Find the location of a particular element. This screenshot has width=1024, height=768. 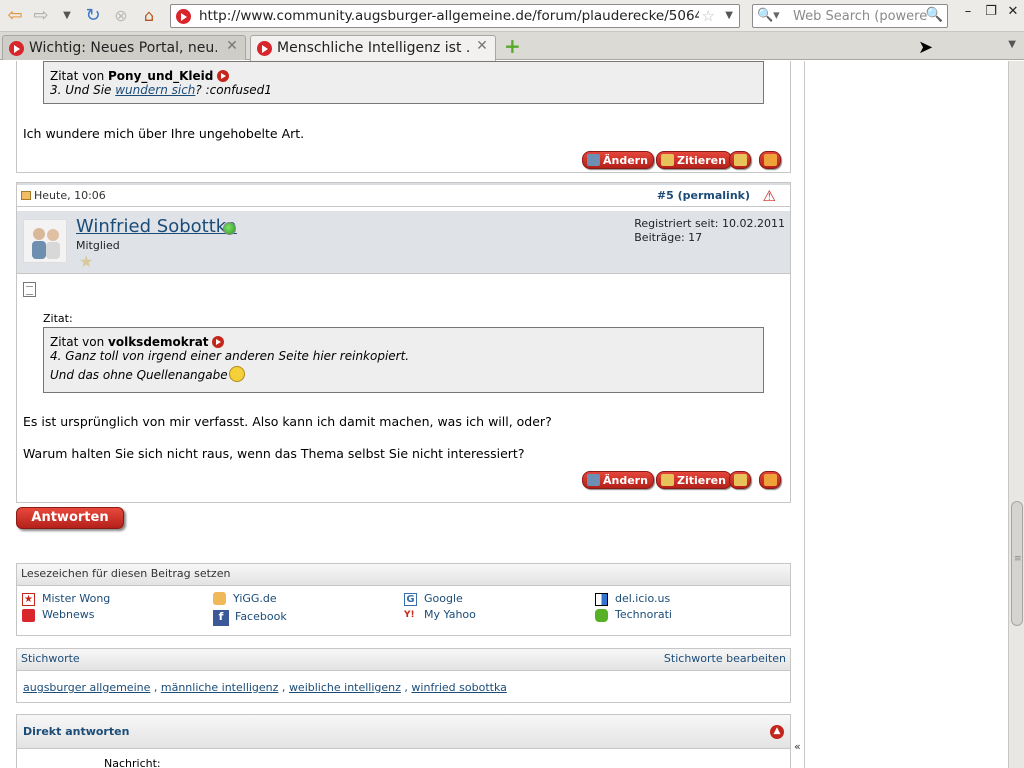

bookmark-delicious: del.icio.us is located at coordinates (632, 599).